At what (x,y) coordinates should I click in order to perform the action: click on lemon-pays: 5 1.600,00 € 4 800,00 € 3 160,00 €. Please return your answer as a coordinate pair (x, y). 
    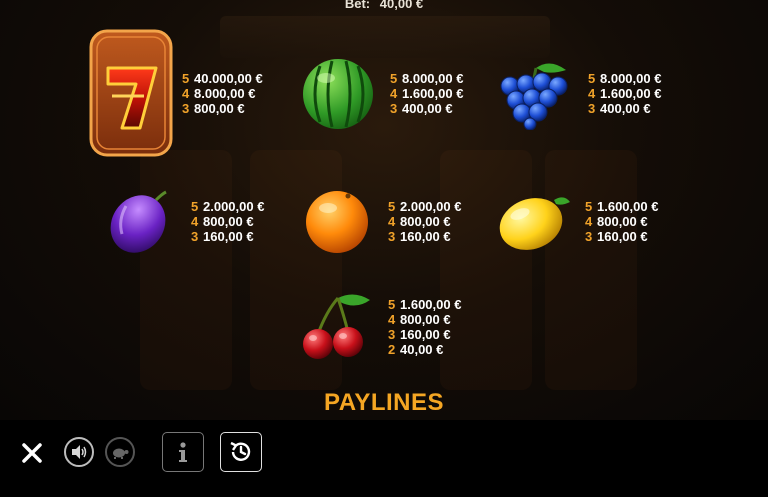
    Looking at the image, I should click on (621, 221).